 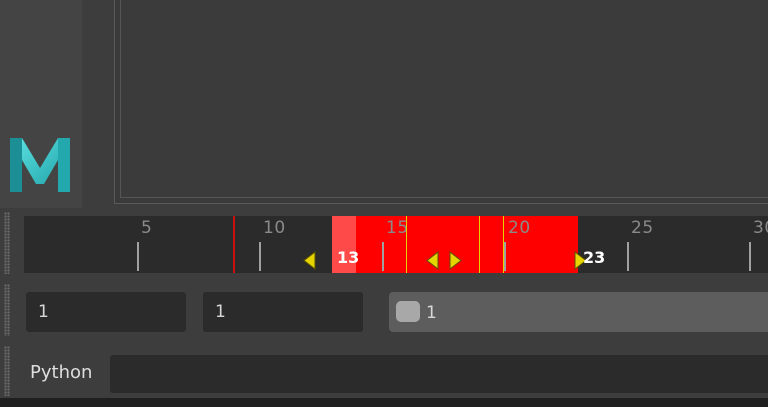 What do you see at coordinates (7, 243) in the screenshot?
I see `timeslider-grip` at bounding box center [7, 243].